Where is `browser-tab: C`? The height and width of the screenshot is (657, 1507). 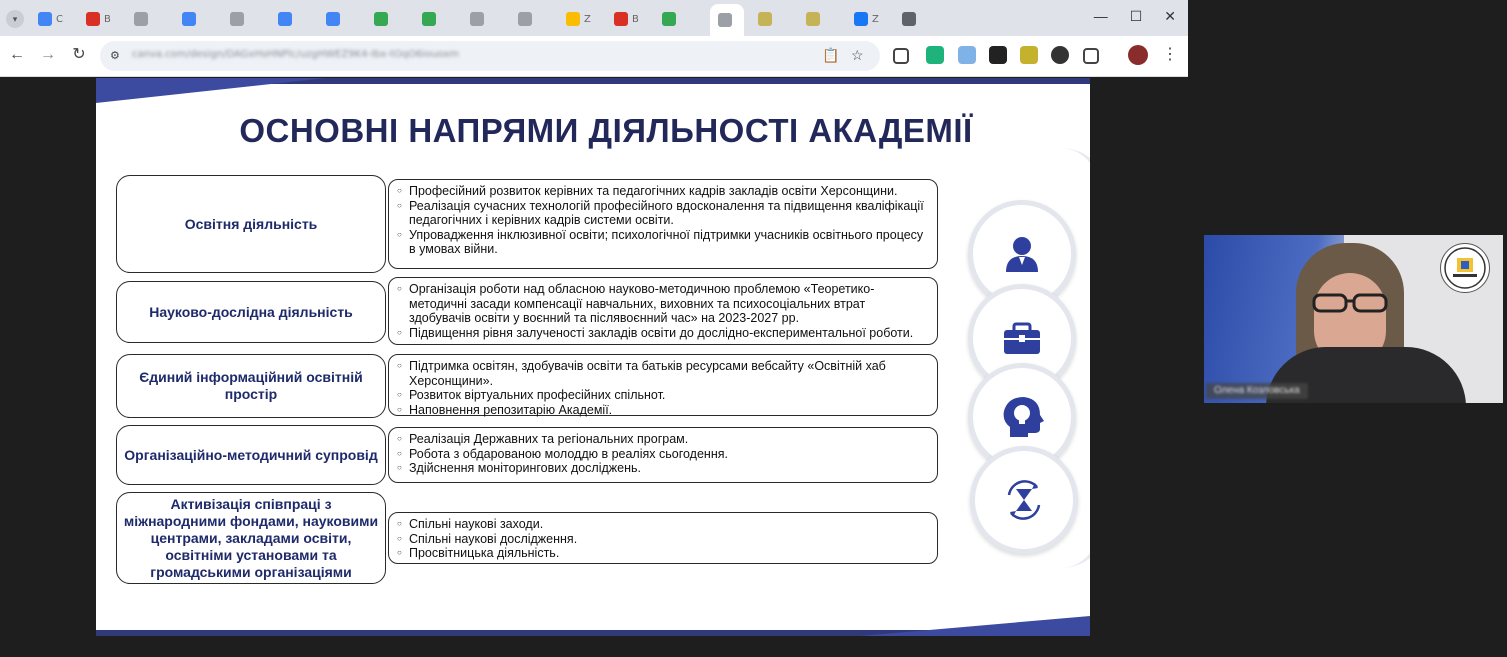 browser-tab: C is located at coordinates (50, 19).